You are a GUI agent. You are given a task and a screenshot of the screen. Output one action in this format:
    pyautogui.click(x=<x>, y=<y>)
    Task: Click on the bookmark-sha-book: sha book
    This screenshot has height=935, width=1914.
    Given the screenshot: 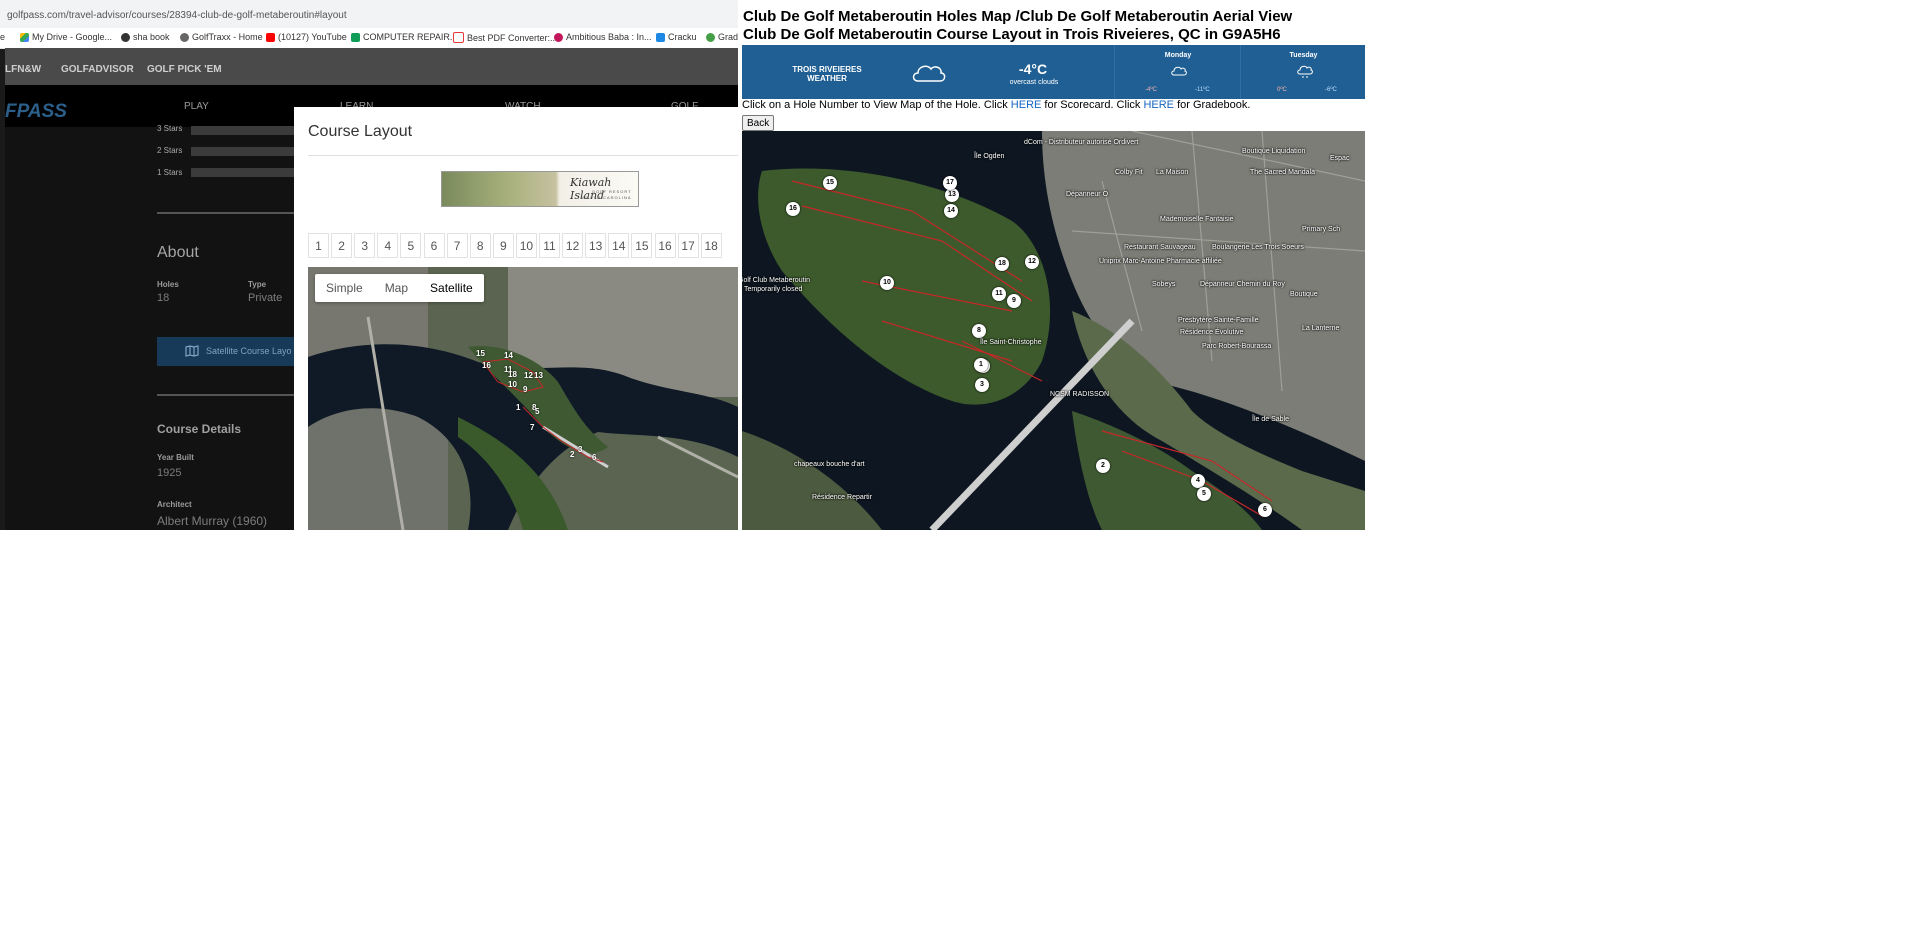 What is the action you would take?
    pyautogui.click(x=145, y=37)
    